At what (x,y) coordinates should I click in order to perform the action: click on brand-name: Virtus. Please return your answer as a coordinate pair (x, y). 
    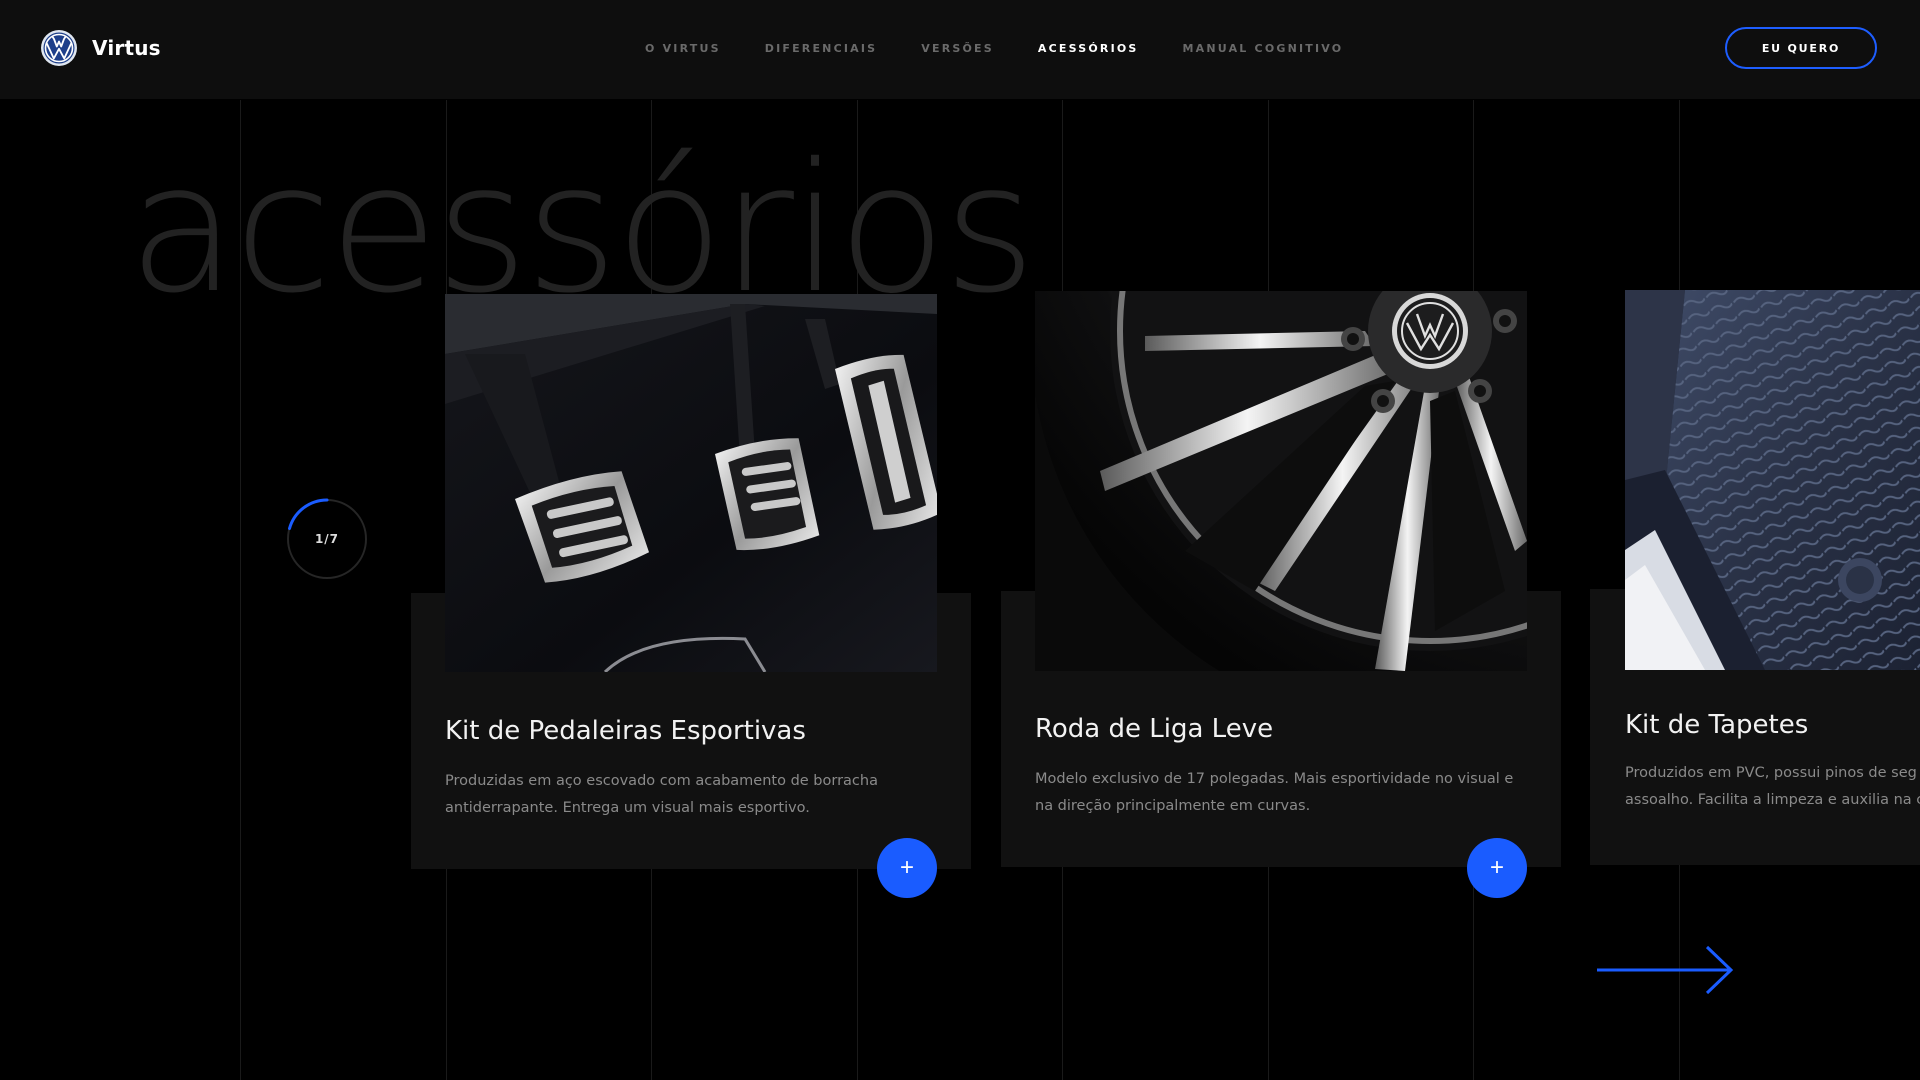
    Looking at the image, I should click on (126, 48).